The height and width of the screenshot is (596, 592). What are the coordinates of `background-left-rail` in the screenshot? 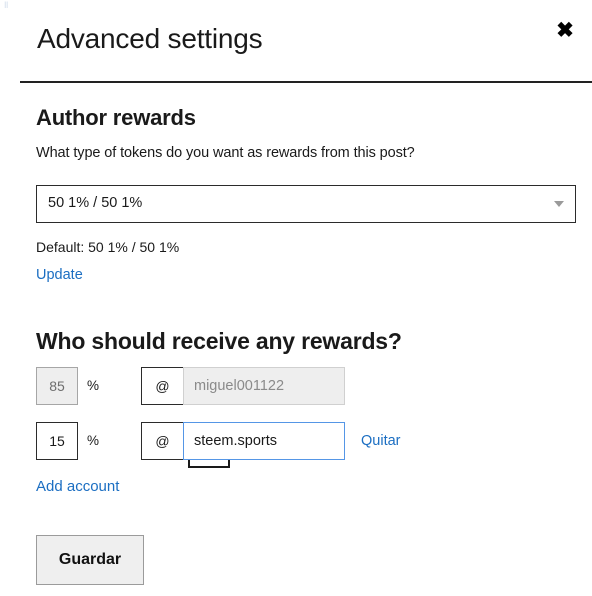 It's located at (5, 298).